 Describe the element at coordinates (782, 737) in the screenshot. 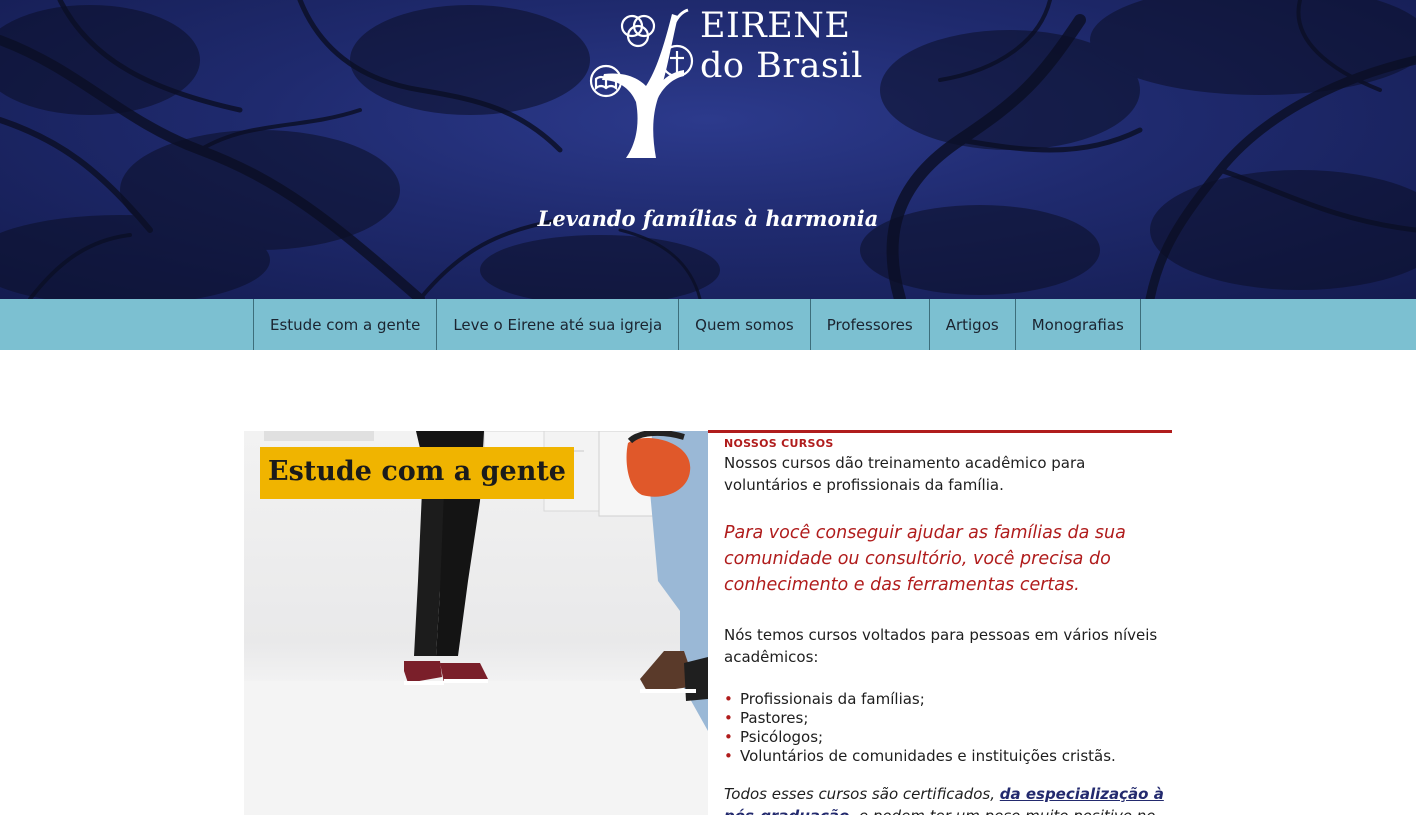

I see `list-item-text: Psicólogos;` at that location.